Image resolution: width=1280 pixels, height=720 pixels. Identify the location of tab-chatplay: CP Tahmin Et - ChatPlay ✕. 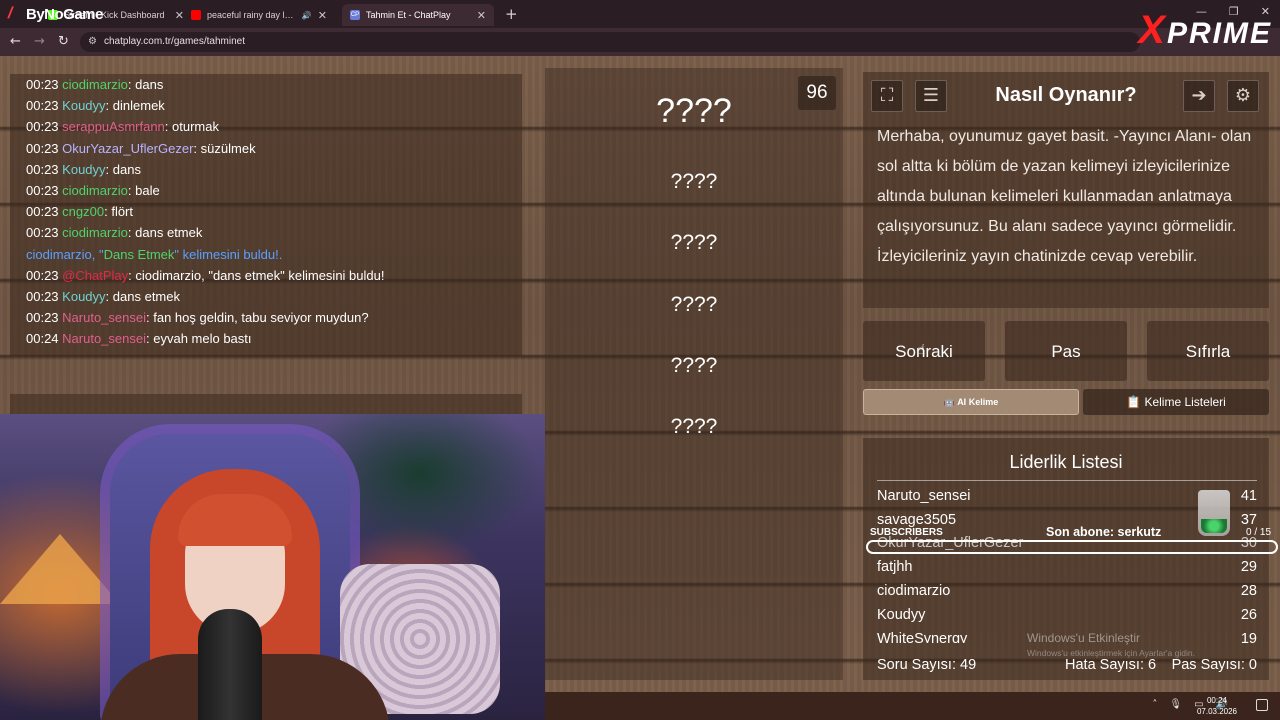
(418, 15).